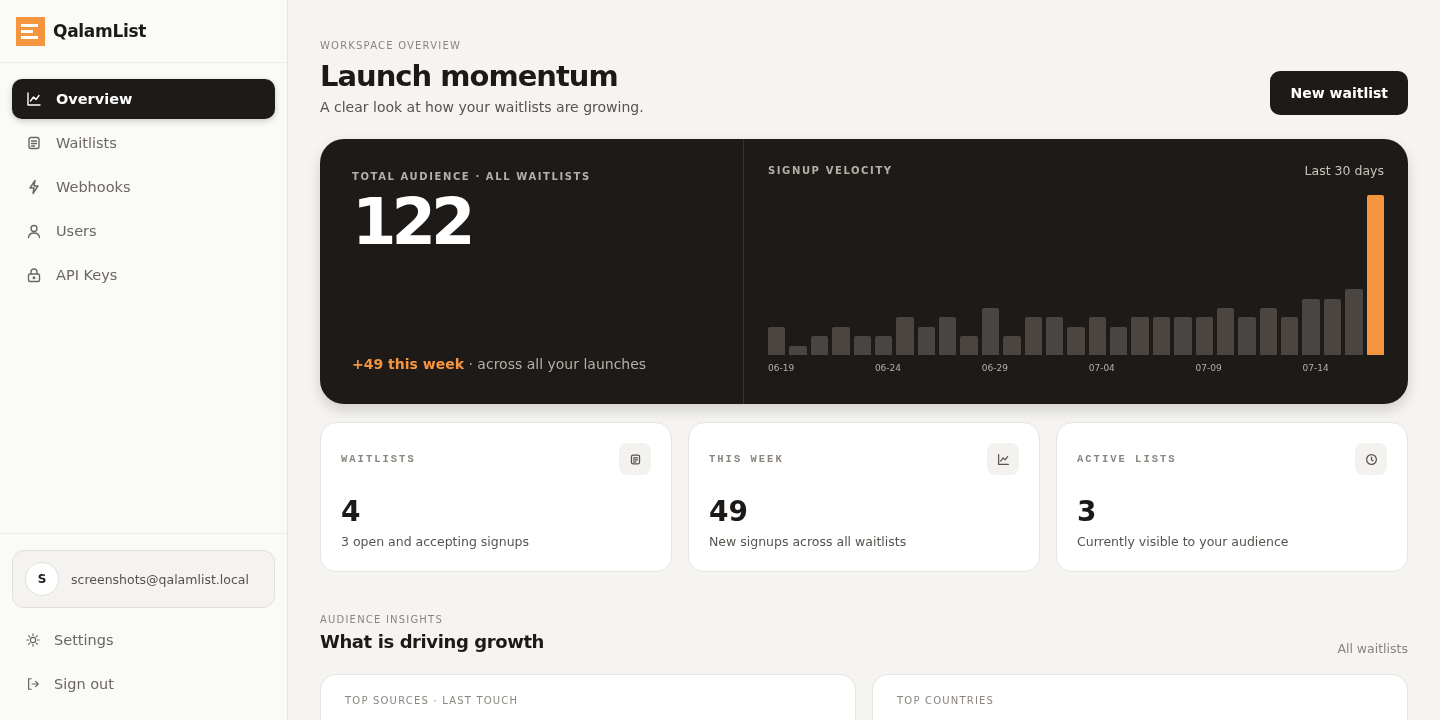  What do you see at coordinates (1127, 459) in the screenshot?
I see `stat-label: ACTIVE LISTS` at bounding box center [1127, 459].